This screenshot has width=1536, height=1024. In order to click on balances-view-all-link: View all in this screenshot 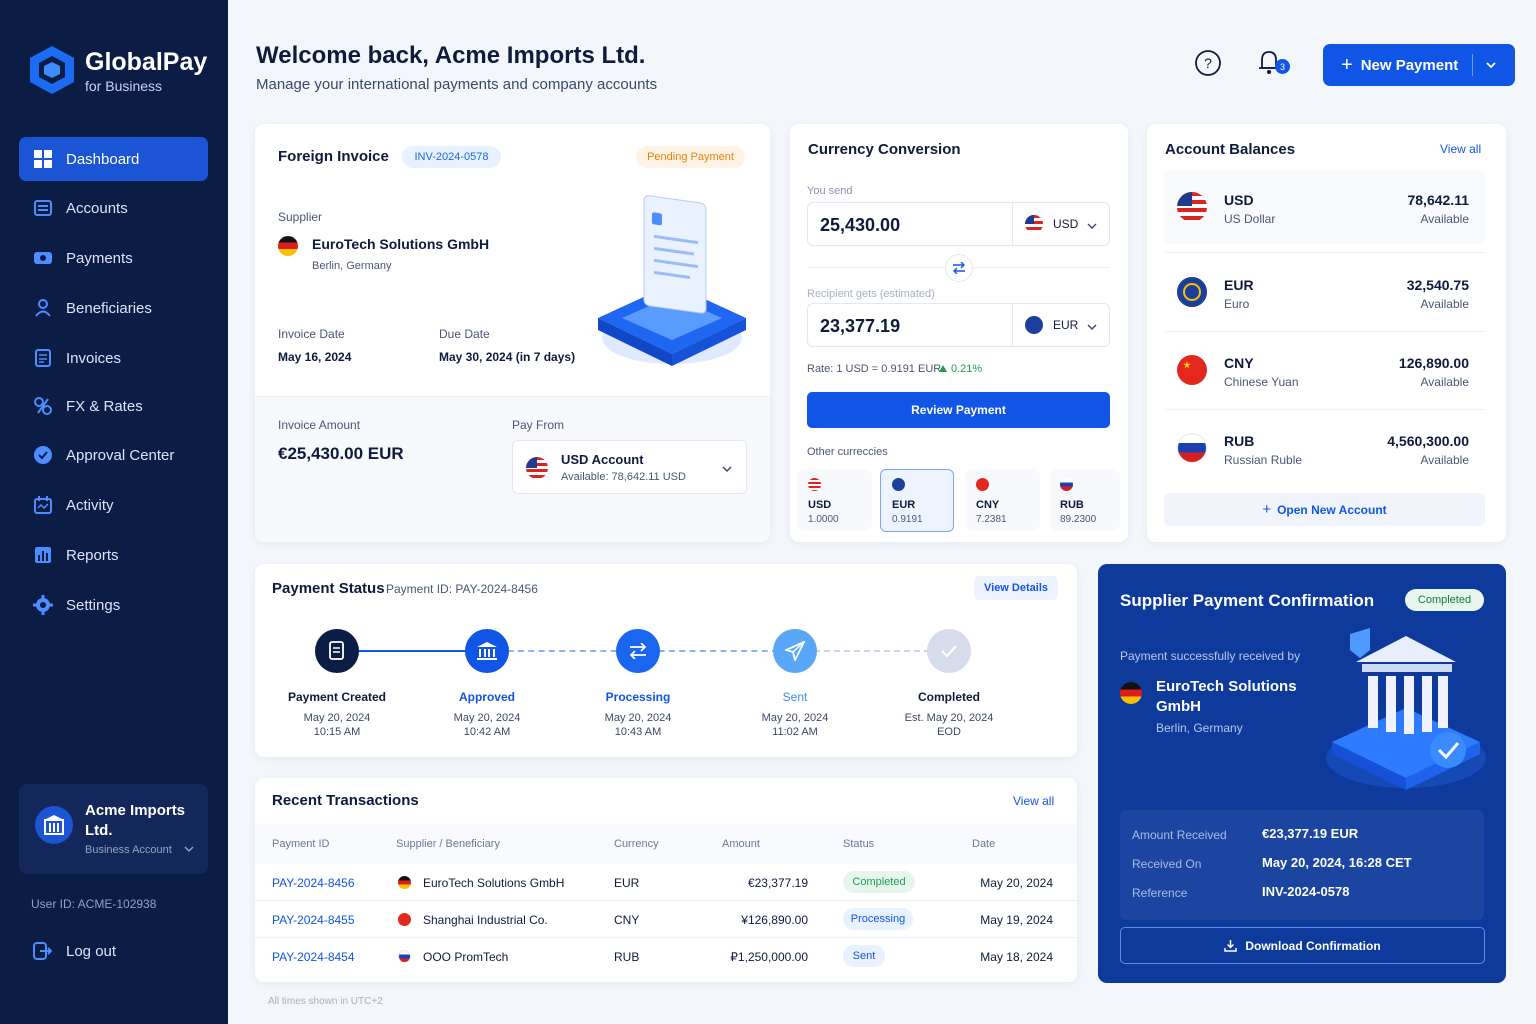, I will do `click(1460, 149)`.